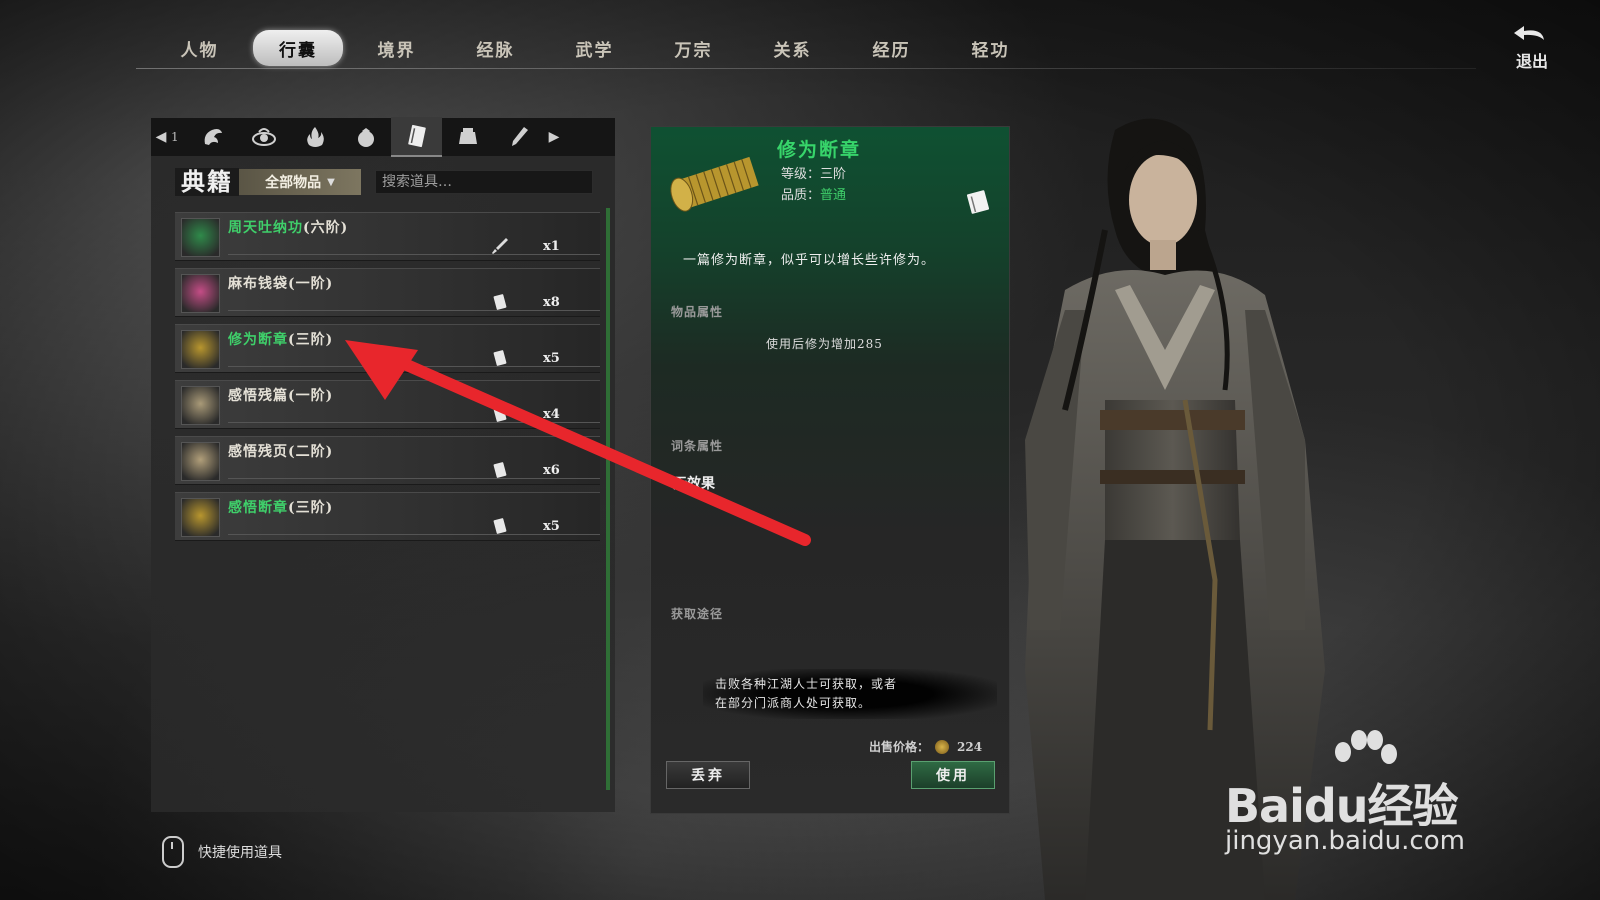 This screenshot has height=900, width=1600. What do you see at coordinates (819, 150) in the screenshot?
I see `detail-item-name: 修为断章` at bounding box center [819, 150].